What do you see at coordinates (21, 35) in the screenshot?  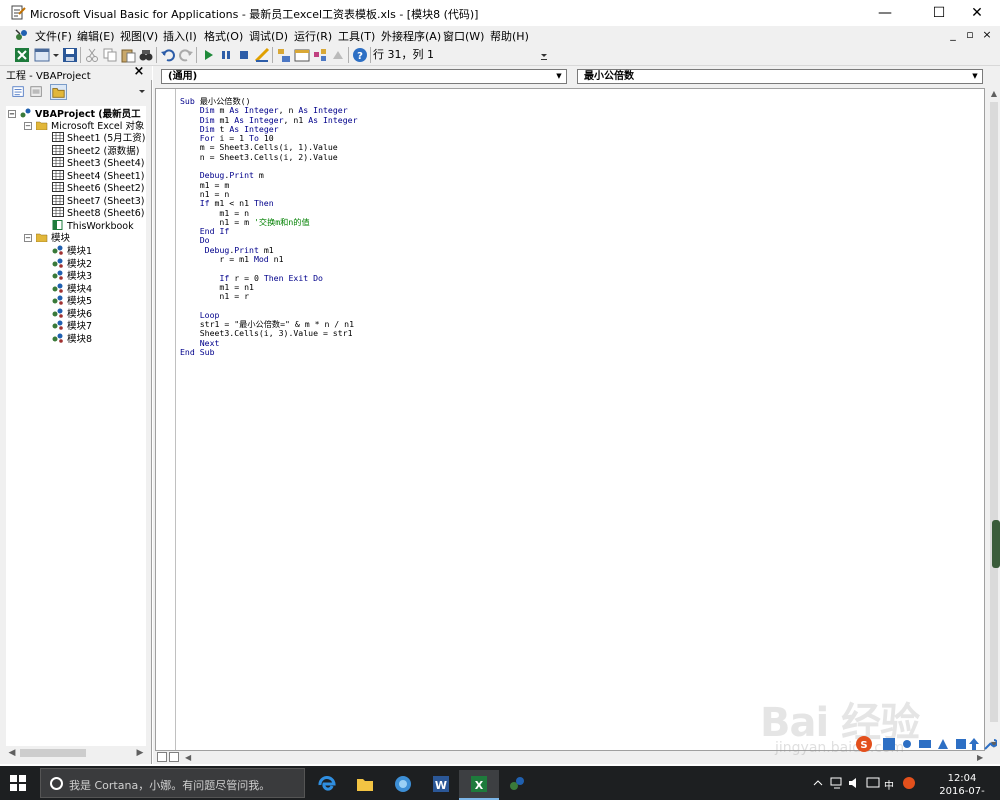 I see `vba-menu-icon` at bounding box center [21, 35].